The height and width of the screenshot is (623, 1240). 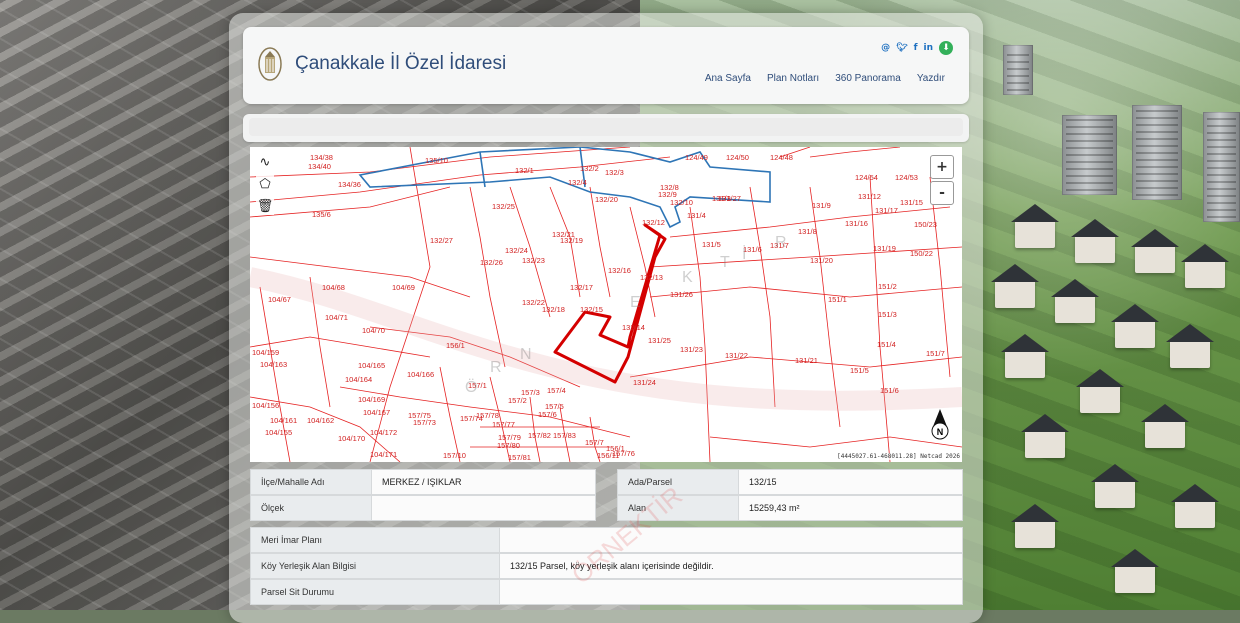 What do you see at coordinates (547, 414) in the screenshot?
I see `parcel-label: 157/6` at bounding box center [547, 414].